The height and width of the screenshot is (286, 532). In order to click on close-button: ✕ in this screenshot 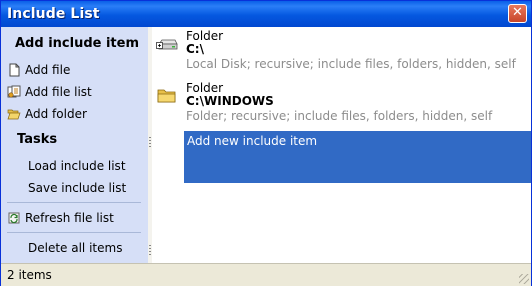, I will do `click(517, 13)`.